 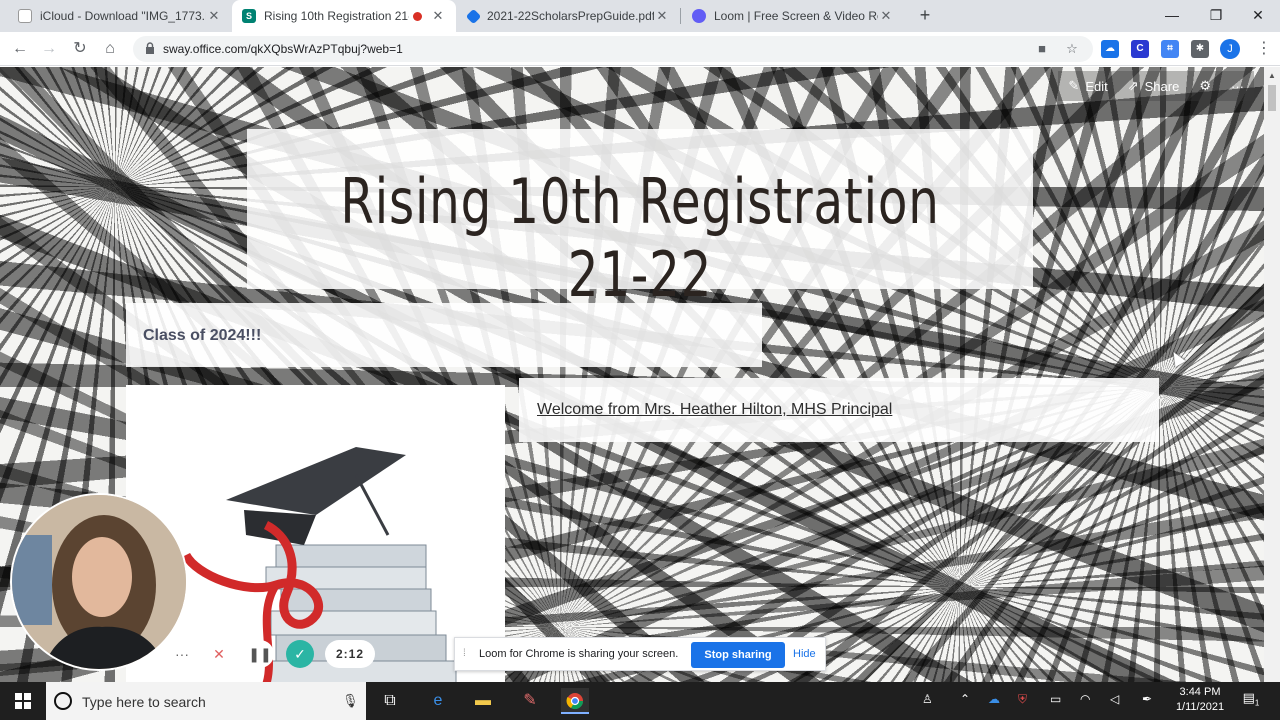 I want to click on bookmark-star-icon: ☆, so click(x=1072, y=49).